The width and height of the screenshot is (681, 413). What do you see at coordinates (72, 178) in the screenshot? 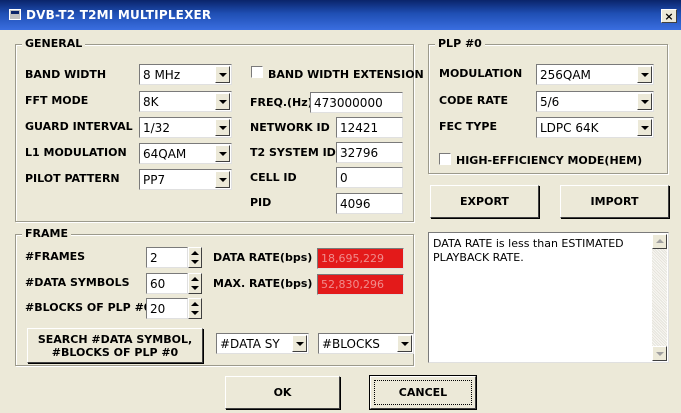
I see `pilot-pattern-label: PILOT PATTERN` at bounding box center [72, 178].